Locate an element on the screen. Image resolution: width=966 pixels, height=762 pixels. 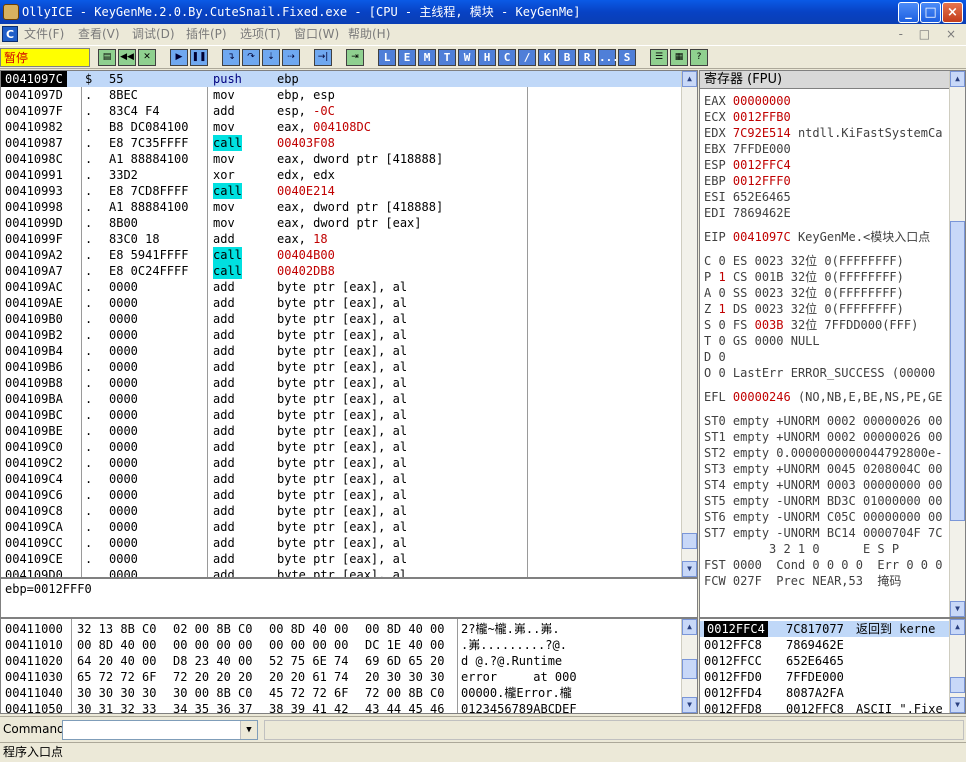
register-line: ESP 0012FFC4 is located at coordinates (747, 165).